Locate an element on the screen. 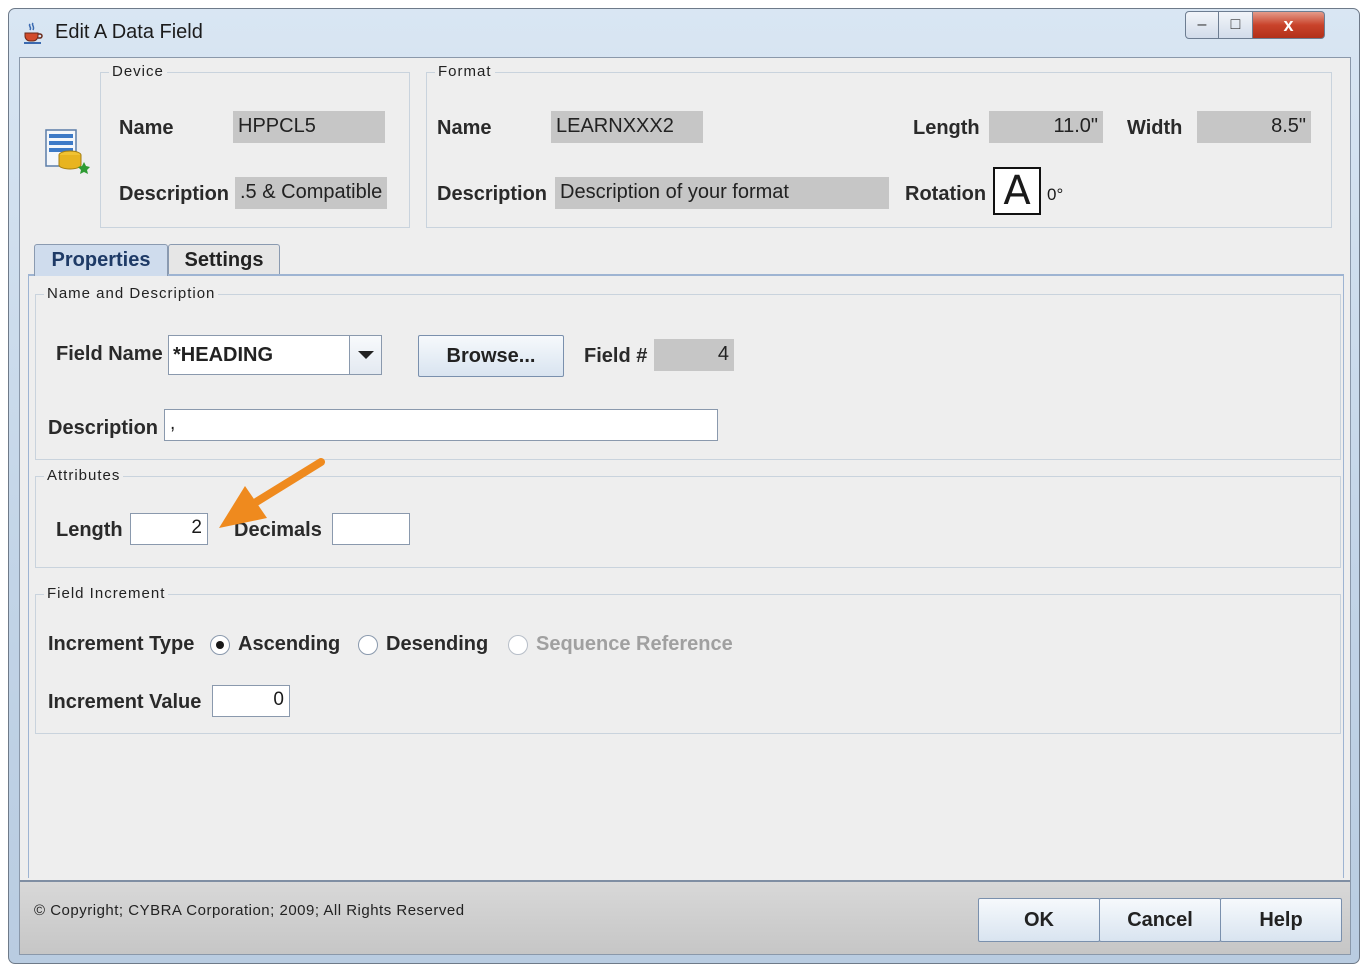 The width and height of the screenshot is (1367, 968). length-input: 2 is located at coordinates (169, 529).